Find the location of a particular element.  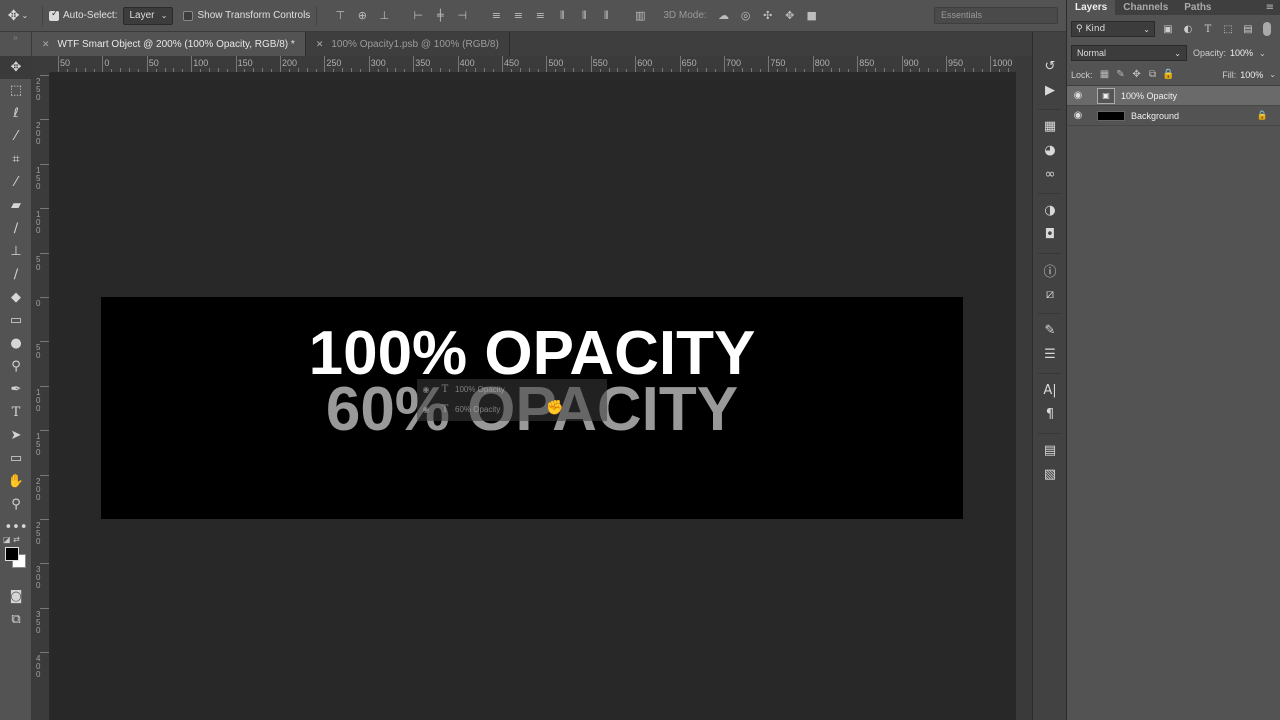

crop-tool: ⌗ is located at coordinates (16, 159).